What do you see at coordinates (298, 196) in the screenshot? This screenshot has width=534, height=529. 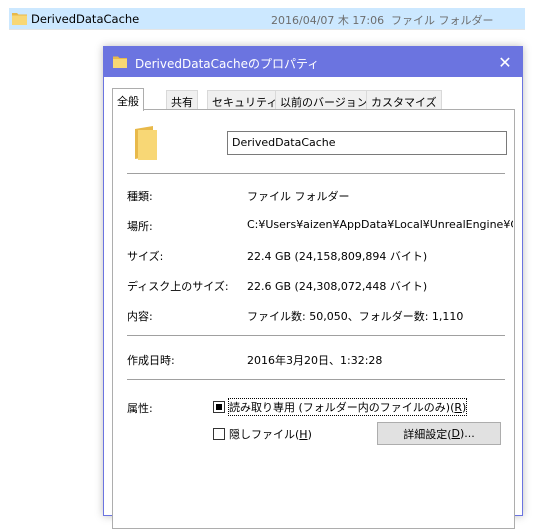 I see `type-value: ファイル フォルダー` at bounding box center [298, 196].